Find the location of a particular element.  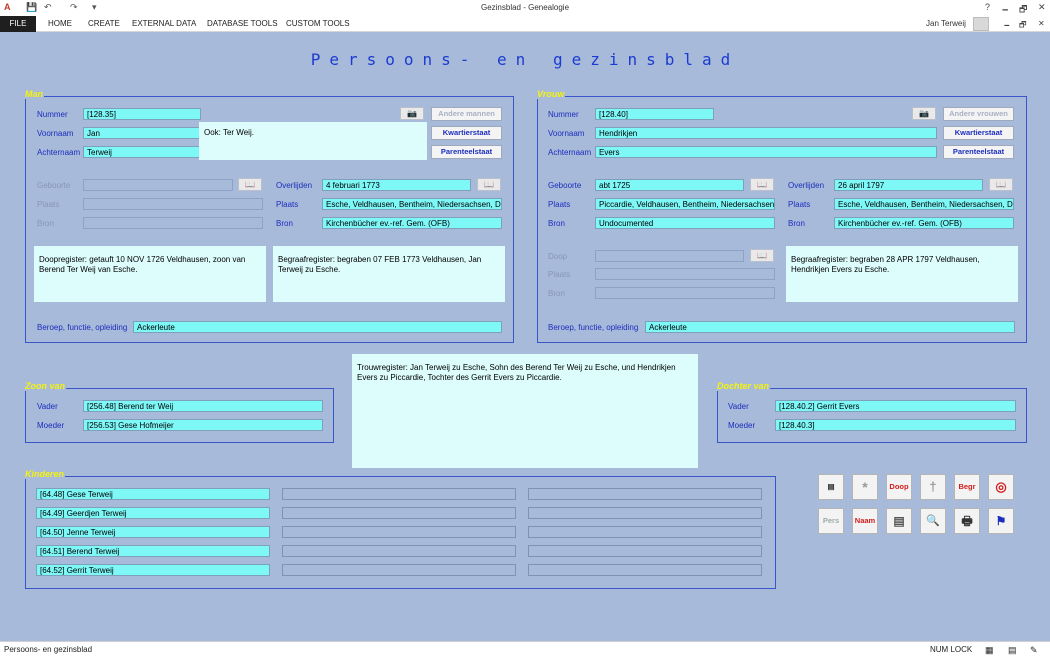

doop-button: Doop is located at coordinates (899, 487).